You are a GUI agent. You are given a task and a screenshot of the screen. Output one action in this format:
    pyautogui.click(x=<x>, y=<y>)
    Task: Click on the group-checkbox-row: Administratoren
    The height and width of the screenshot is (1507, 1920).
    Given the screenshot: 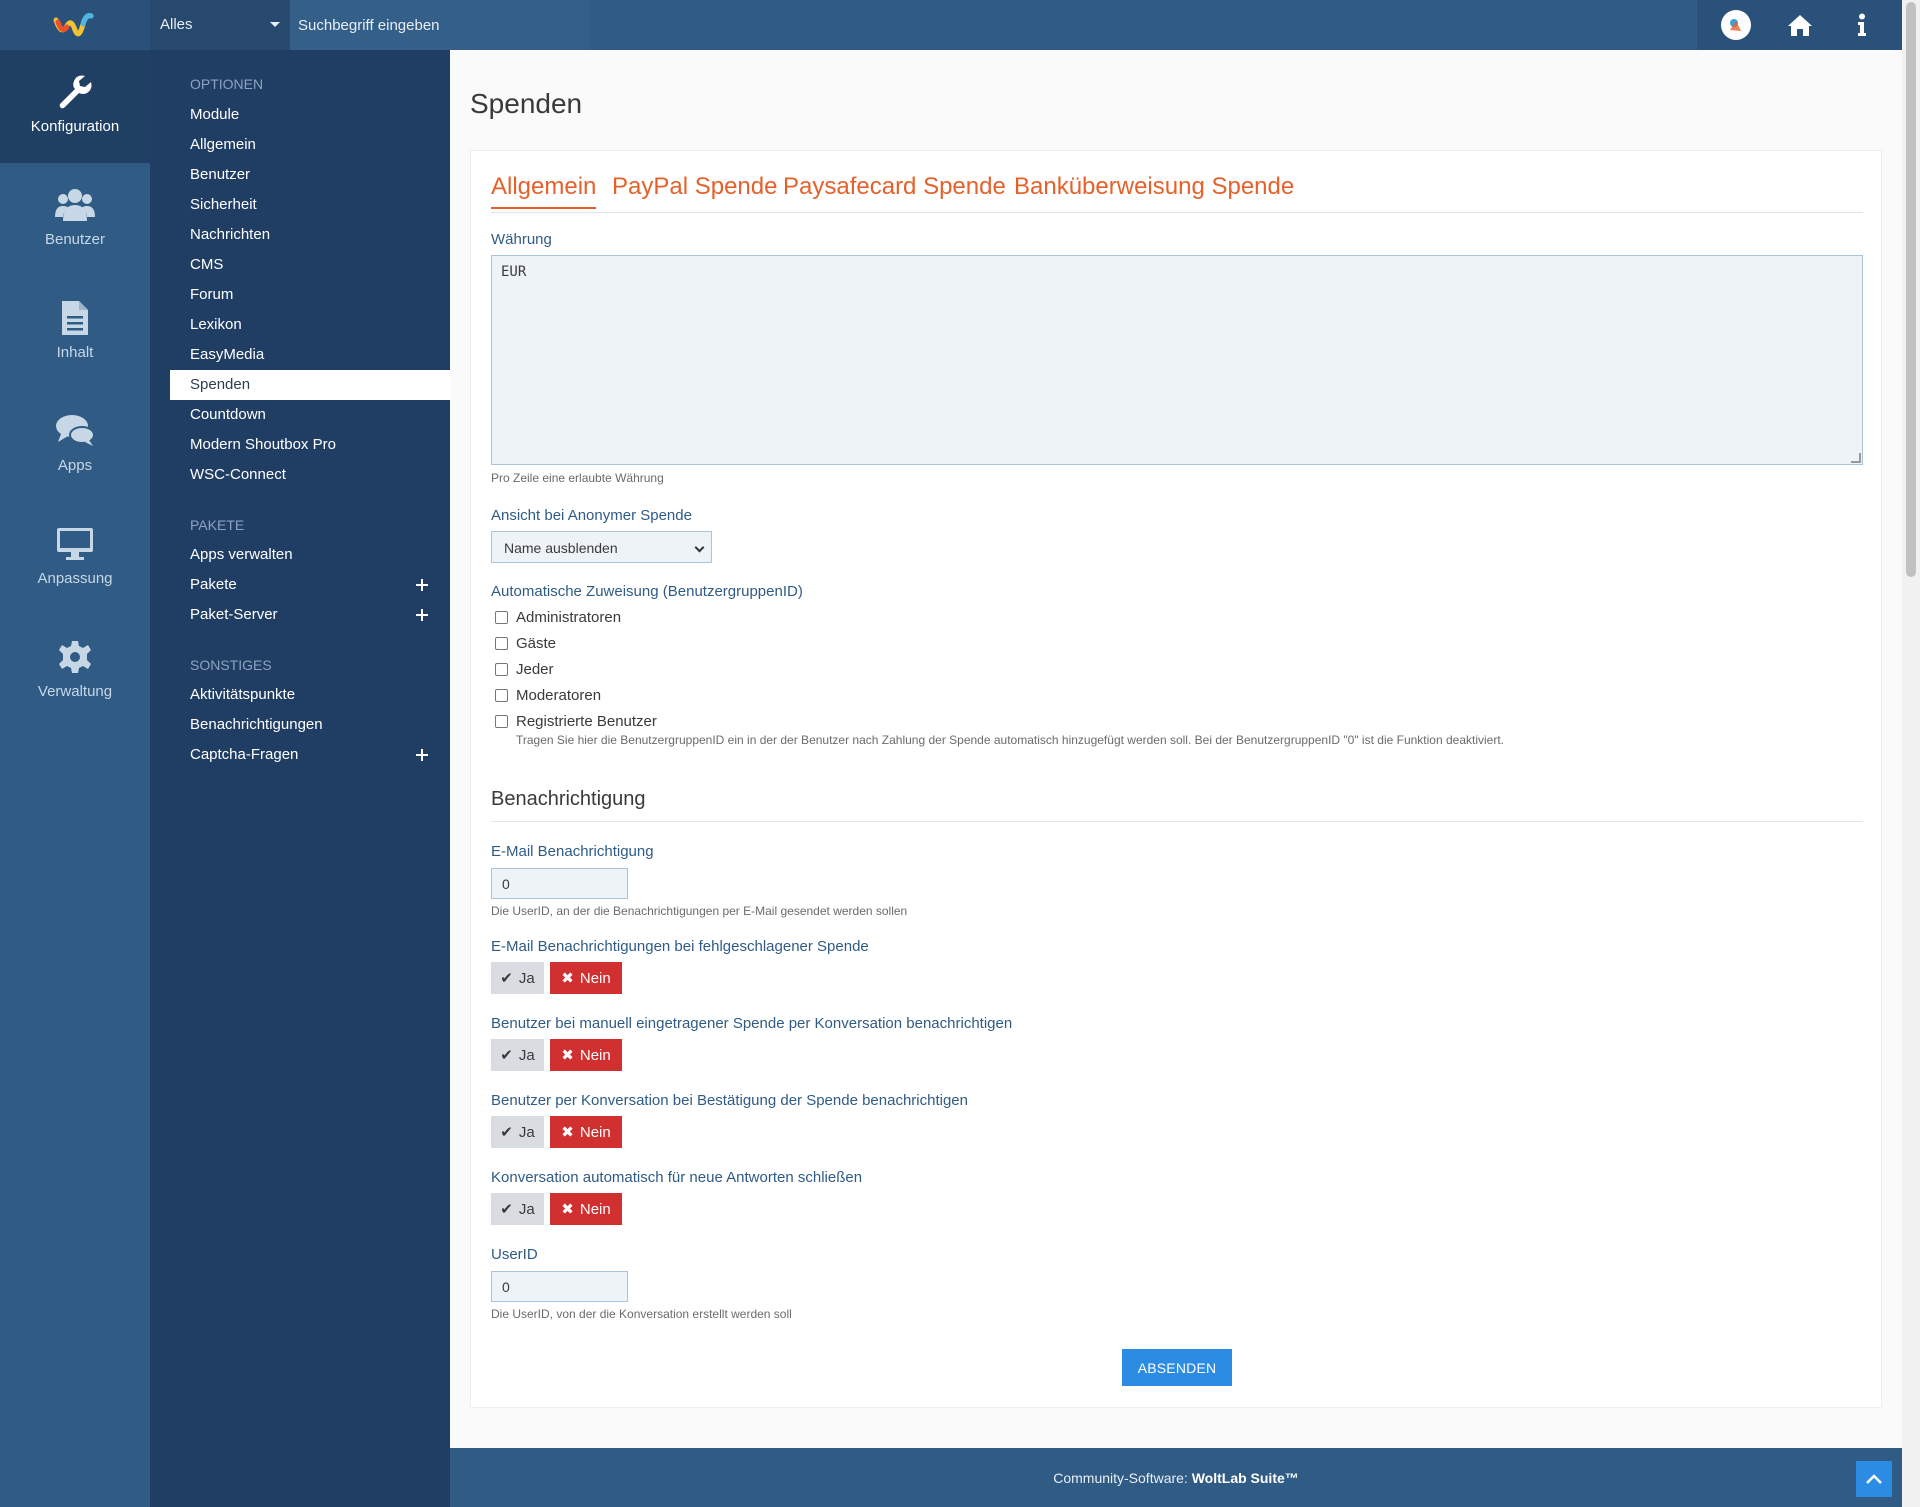 What is the action you would take?
    pyautogui.click(x=558, y=617)
    